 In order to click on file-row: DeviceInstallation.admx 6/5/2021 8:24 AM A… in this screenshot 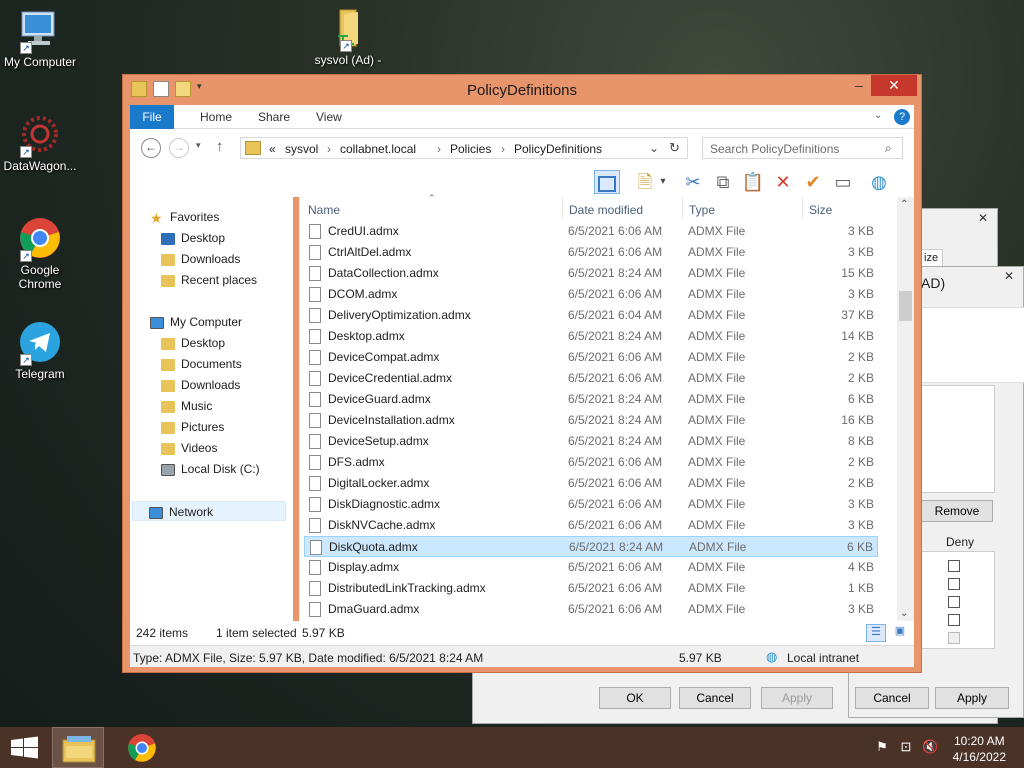, I will do `click(591, 420)`.